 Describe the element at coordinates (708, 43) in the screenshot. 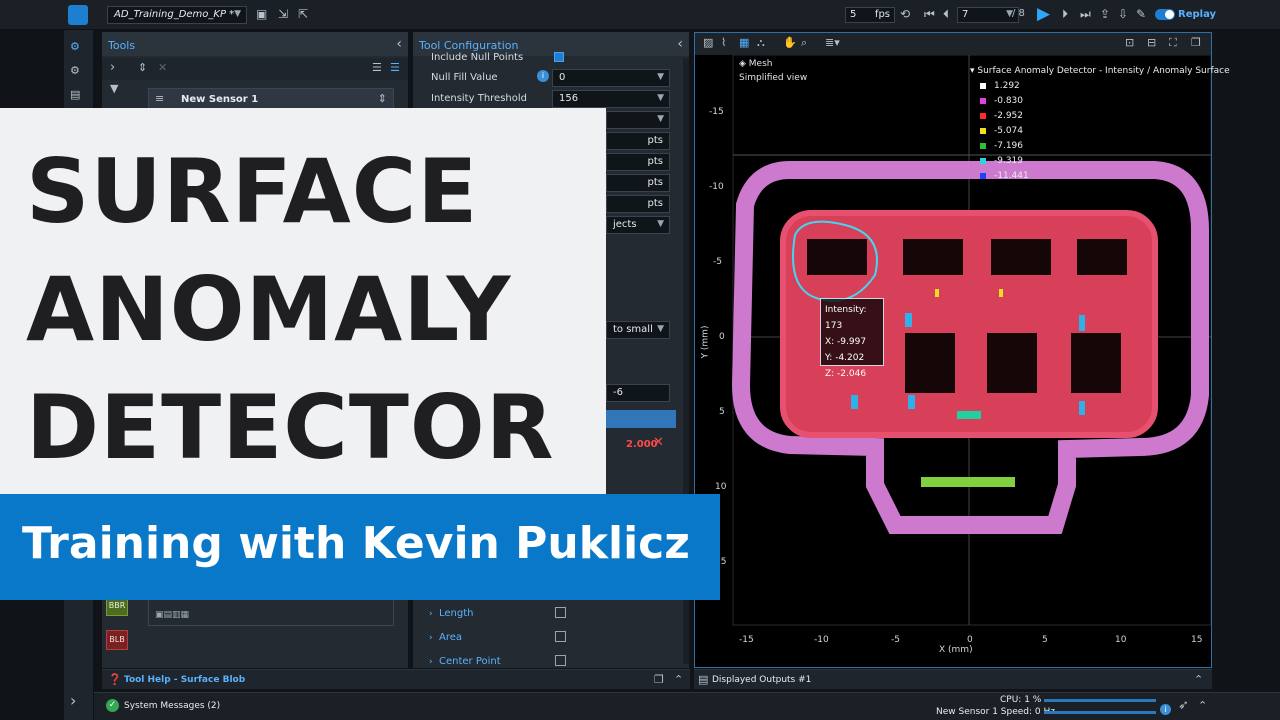

I see `image-icon: ▨` at that location.